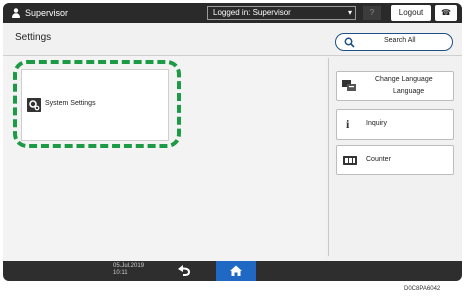 This screenshot has height=297, width=464. I want to click on back-arrow-icon, so click(184, 270).